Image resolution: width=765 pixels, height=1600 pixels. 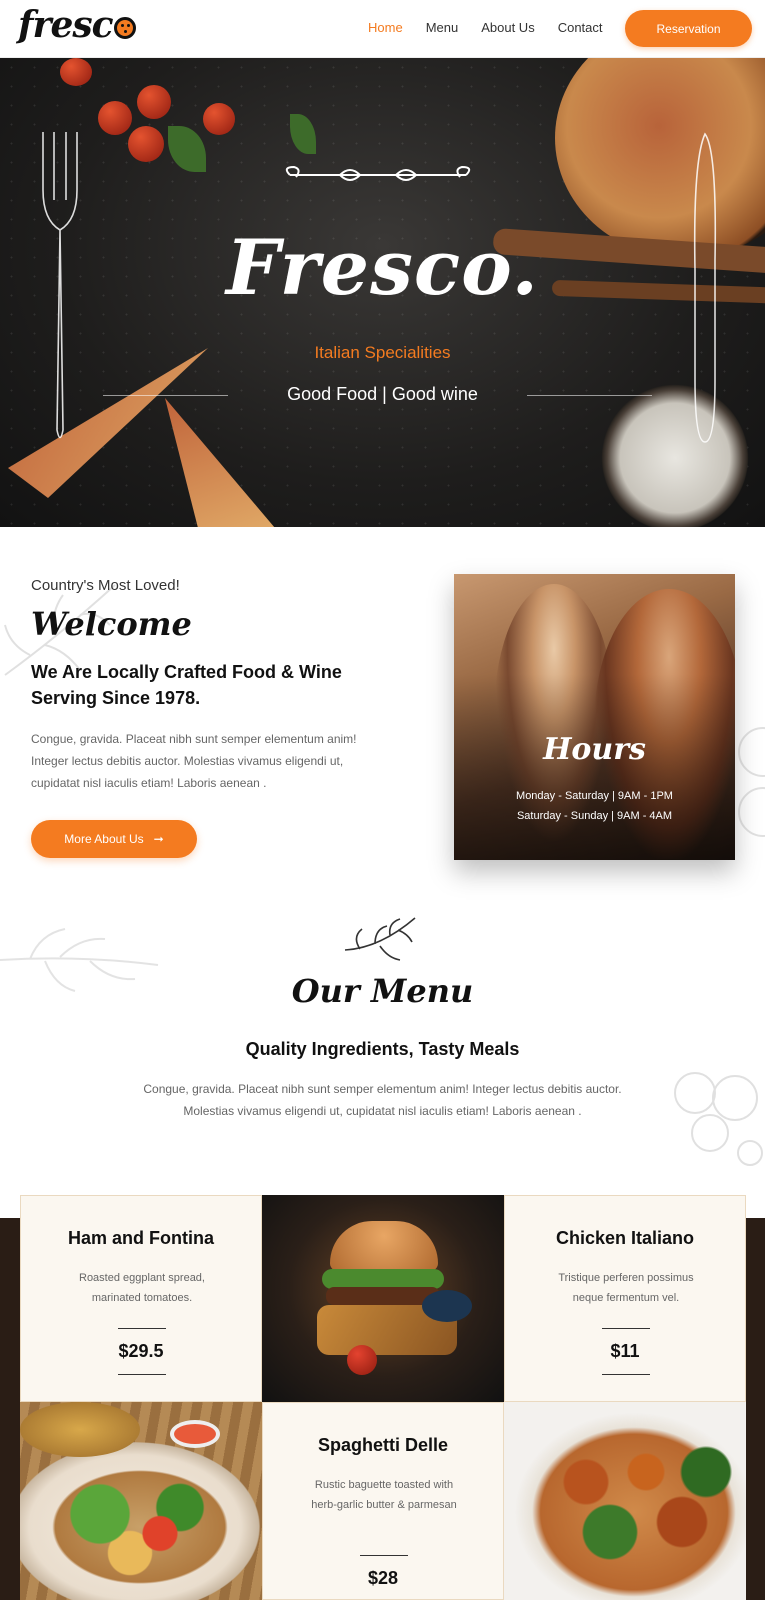 What do you see at coordinates (383, 1279) in the screenshot?
I see `lettuce-image` at bounding box center [383, 1279].